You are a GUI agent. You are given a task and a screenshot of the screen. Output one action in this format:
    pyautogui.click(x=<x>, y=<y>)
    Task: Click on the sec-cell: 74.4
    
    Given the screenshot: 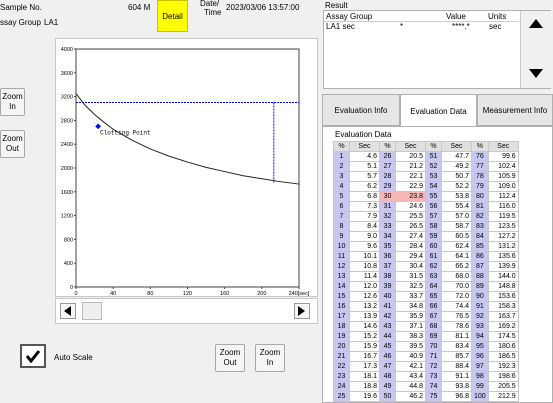 What is the action you would take?
    pyautogui.click(x=456, y=306)
    